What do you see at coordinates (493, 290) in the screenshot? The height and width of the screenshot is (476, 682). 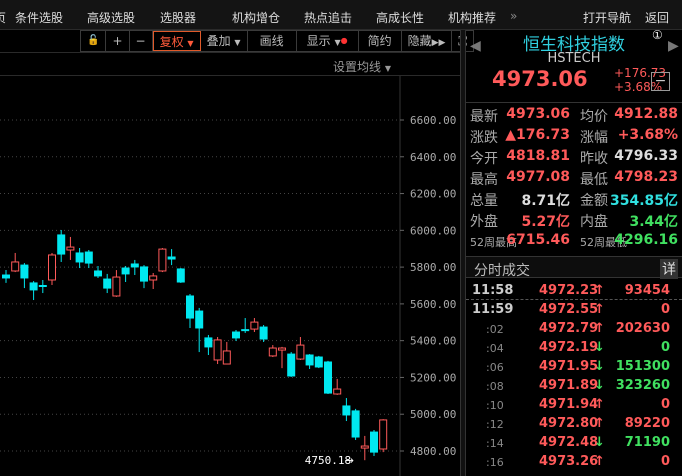 I see `tick-time: 11:58` at bounding box center [493, 290].